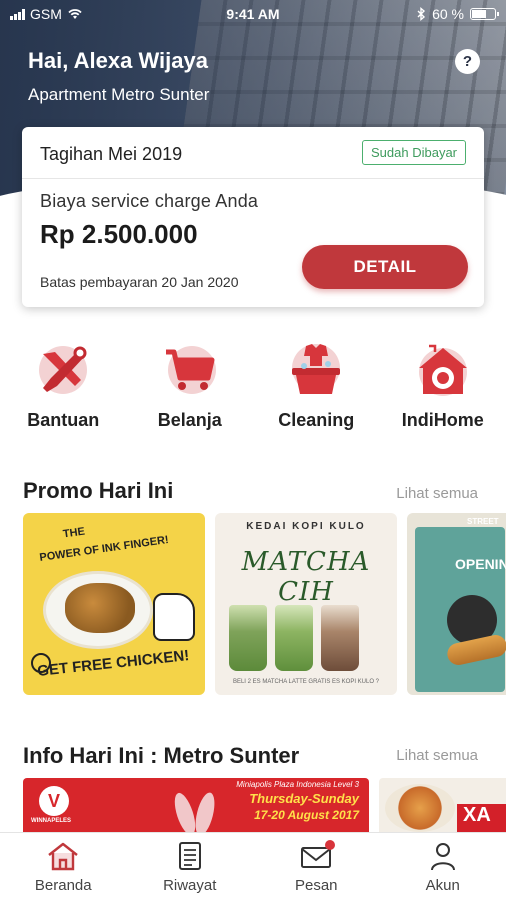  What do you see at coordinates (119, 234) in the screenshot?
I see `bill-amount: Rp 2.500.000` at bounding box center [119, 234].